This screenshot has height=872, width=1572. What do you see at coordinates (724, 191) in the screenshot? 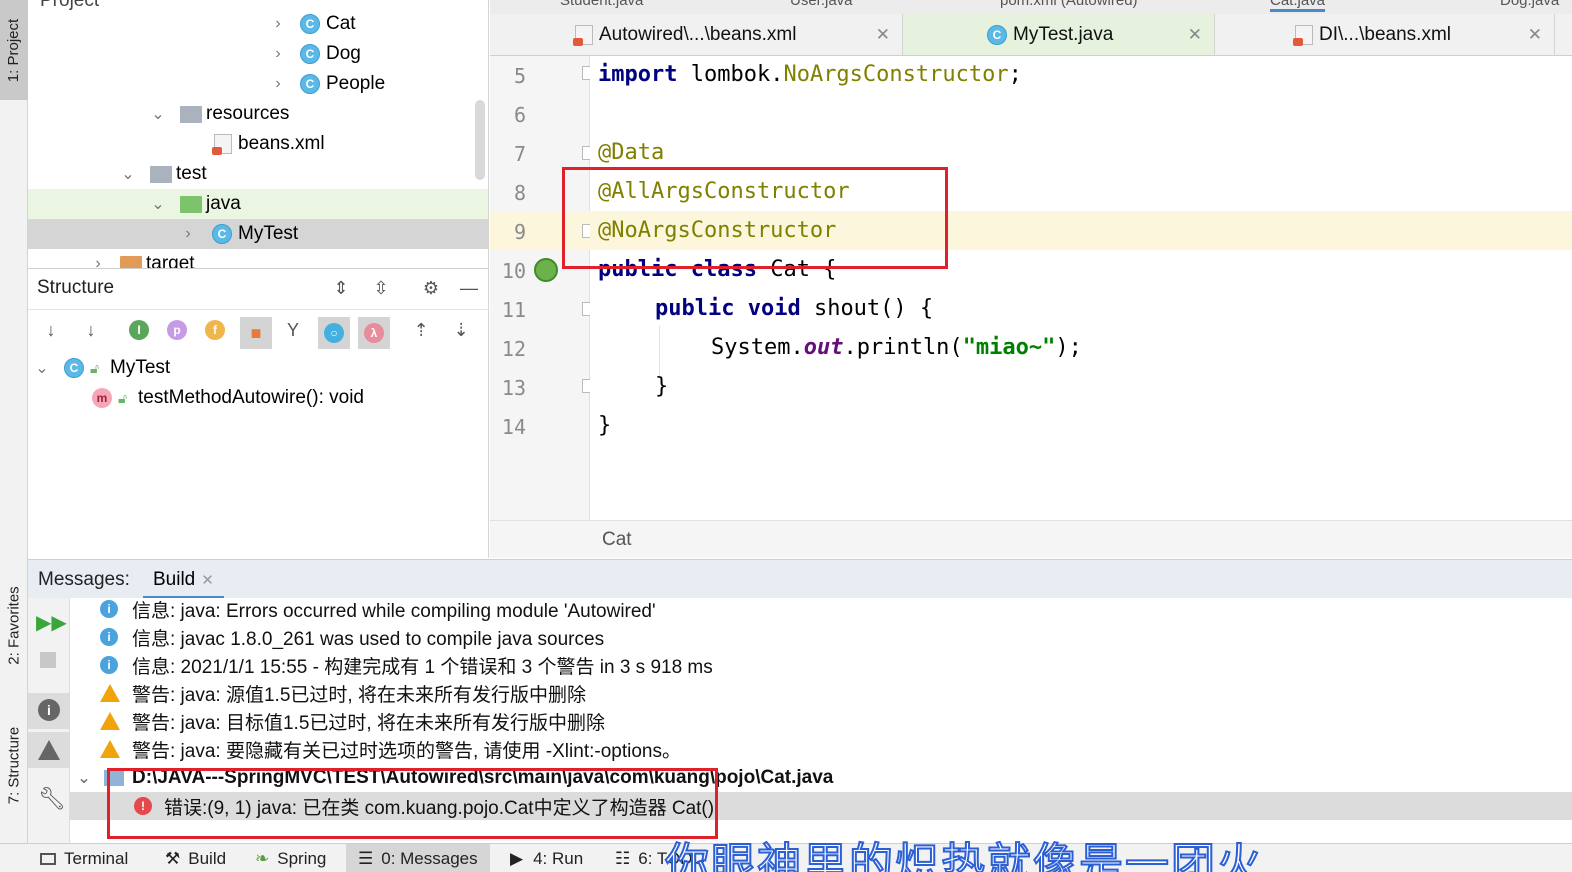
I see `code-line-8: @AllArgsConstructor` at bounding box center [724, 191].